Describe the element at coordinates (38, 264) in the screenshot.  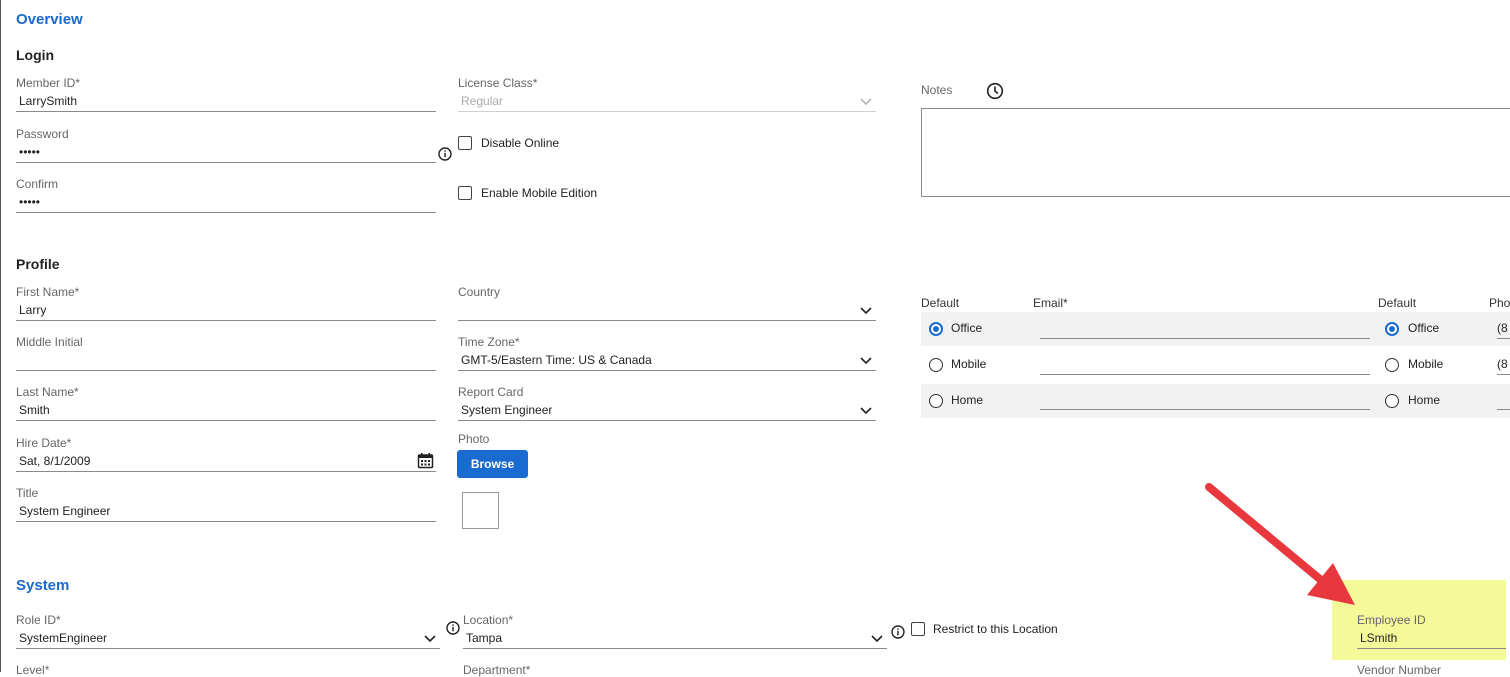
I see `profile-group-title: Profile` at that location.